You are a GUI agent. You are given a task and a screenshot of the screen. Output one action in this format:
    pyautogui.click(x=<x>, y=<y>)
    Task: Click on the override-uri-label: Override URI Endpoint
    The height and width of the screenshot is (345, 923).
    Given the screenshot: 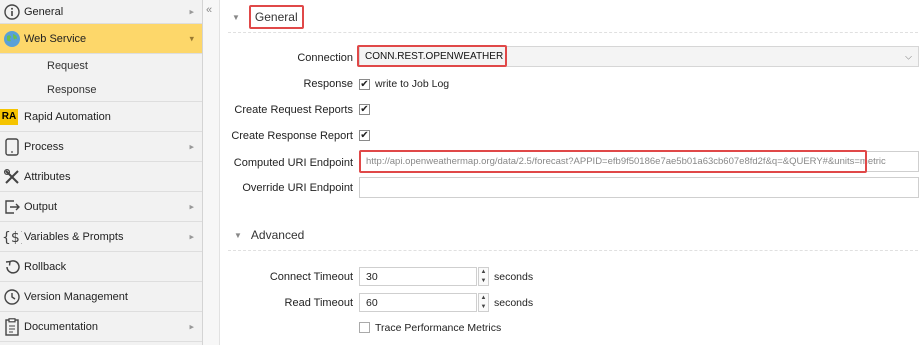 What is the action you would take?
    pyautogui.click(x=297, y=188)
    